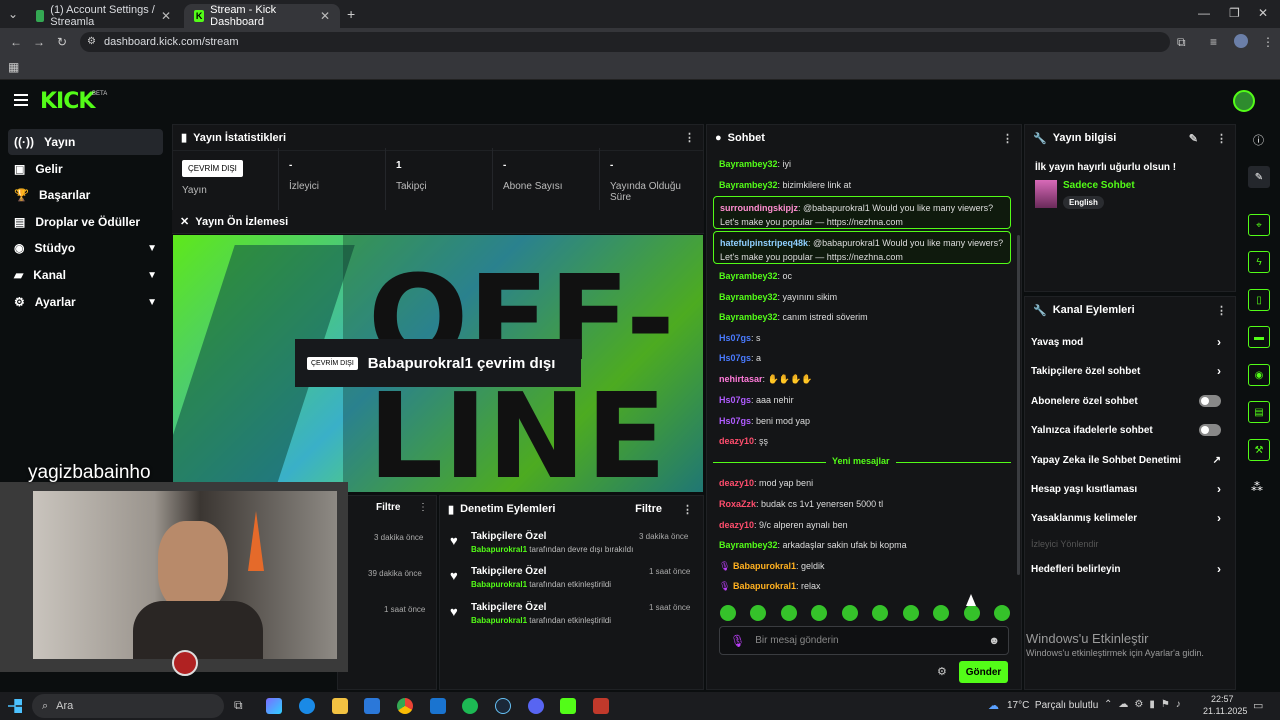  Describe the element at coordinates (1259, 262) in the screenshot. I see `bolt-icon: ϟ` at that location.